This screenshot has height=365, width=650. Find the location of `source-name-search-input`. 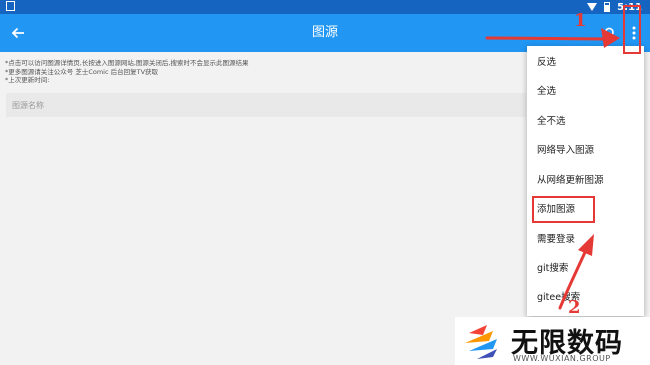

source-name-search-input is located at coordinates (266, 105).